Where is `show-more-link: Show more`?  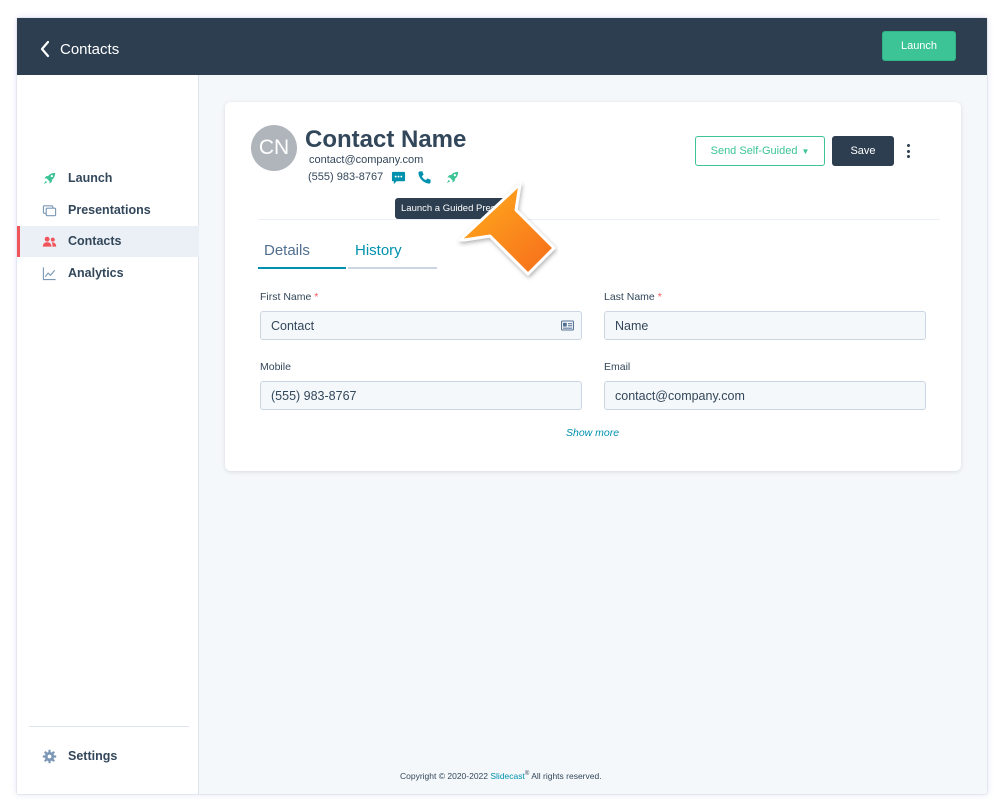
show-more-link: Show more is located at coordinates (592, 433).